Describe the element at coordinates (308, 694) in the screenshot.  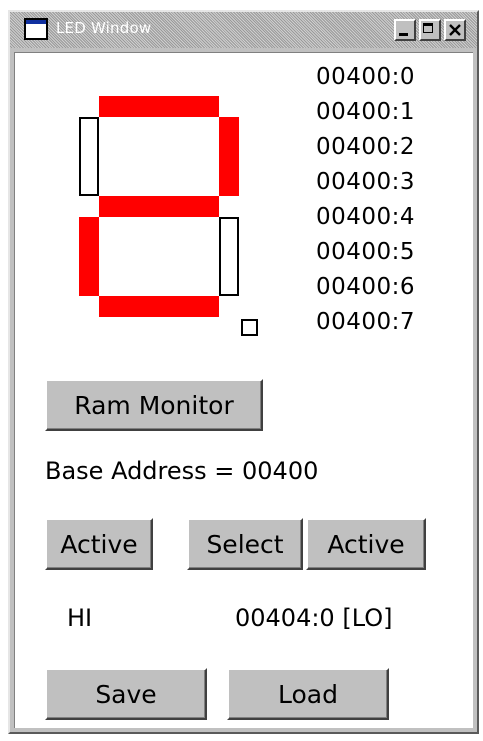
I see `load-button: Load` at that location.